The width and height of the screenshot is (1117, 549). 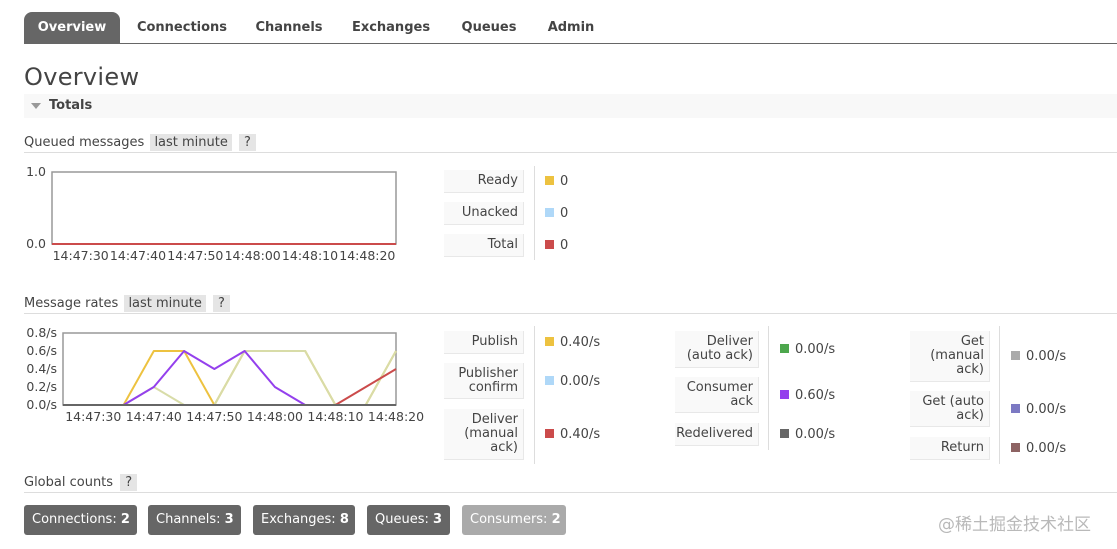 I want to click on section-title: Totals, so click(x=71, y=105).